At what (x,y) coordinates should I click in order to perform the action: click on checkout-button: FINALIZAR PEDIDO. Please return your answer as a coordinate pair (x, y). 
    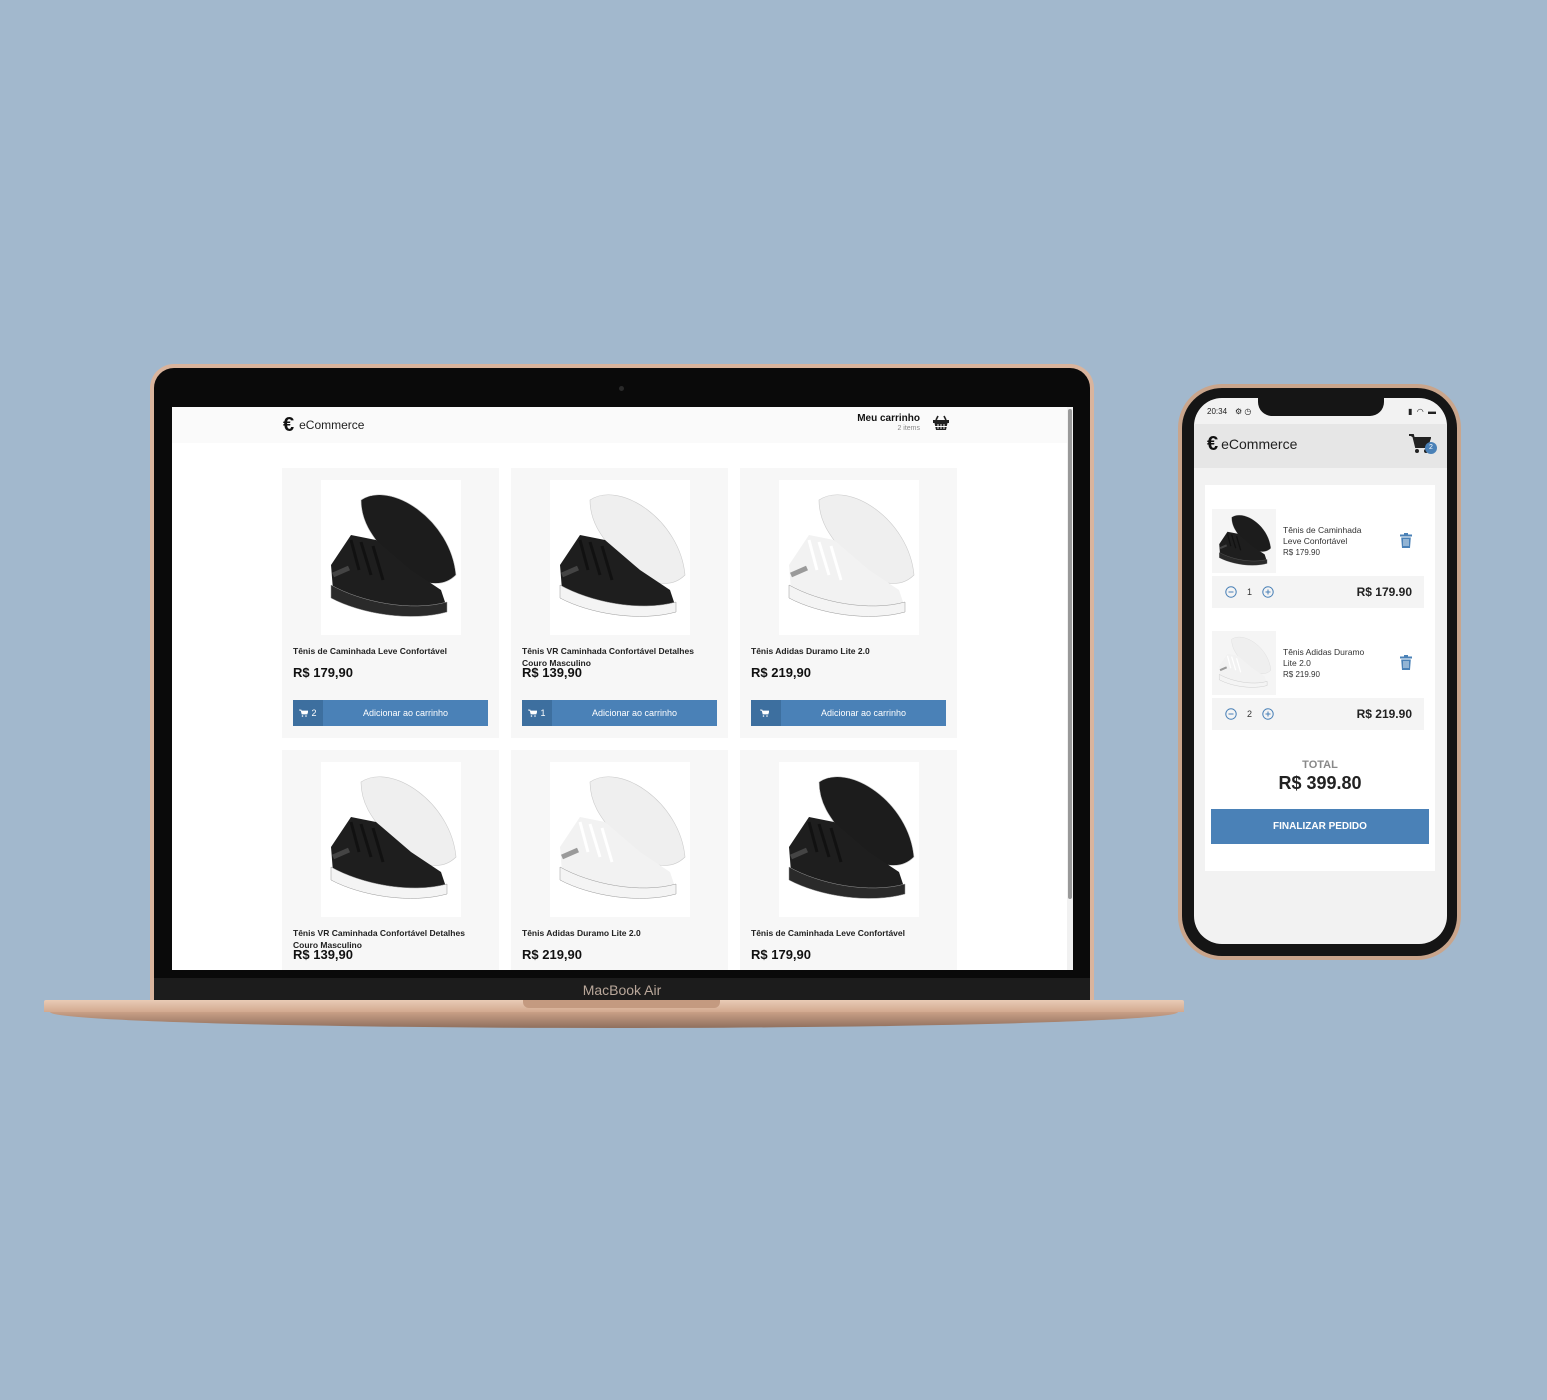
    Looking at the image, I should click on (1320, 826).